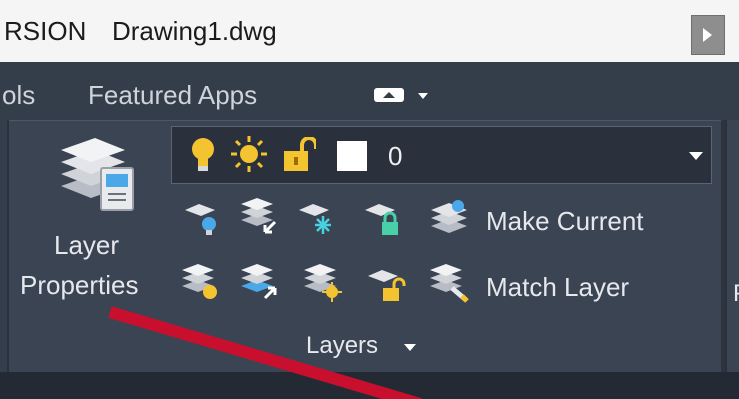 The width and height of the screenshot is (739, 399). What do you see at coordinates (732, 246) in the screenshot?
I see `next-panel-edge: P` at bounding box center [732, 246].